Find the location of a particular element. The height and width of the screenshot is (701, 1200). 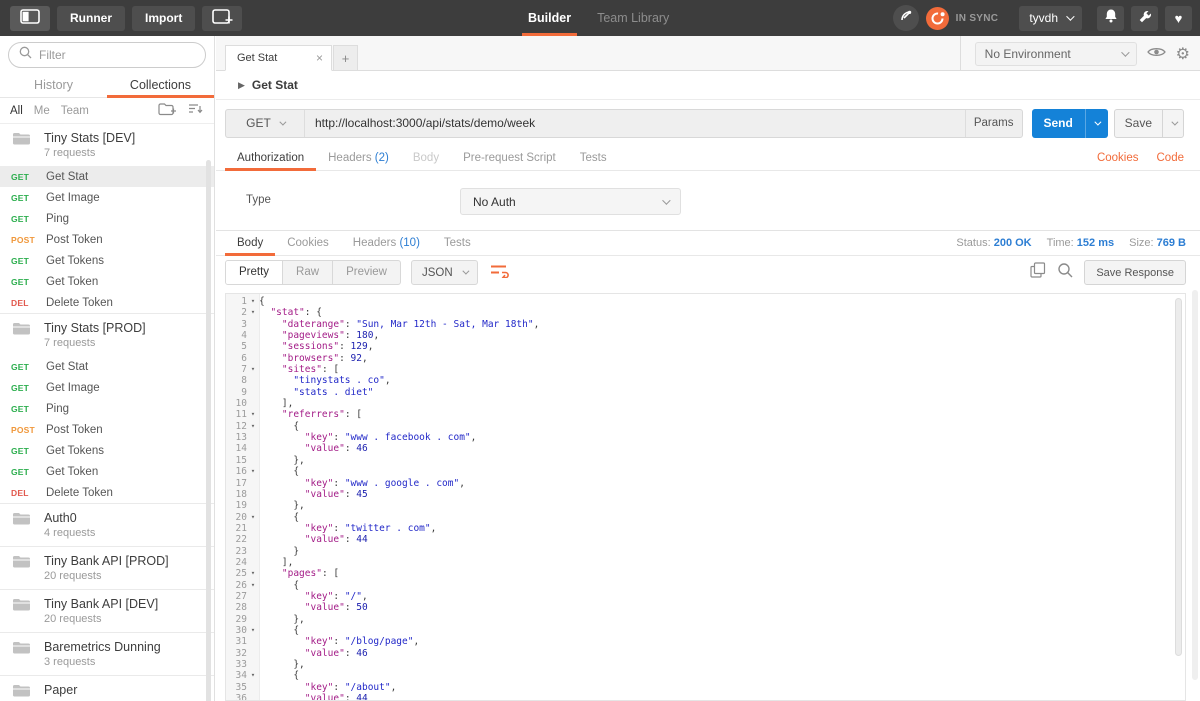

runner-button: Runner is located at coordinates (91, 18).